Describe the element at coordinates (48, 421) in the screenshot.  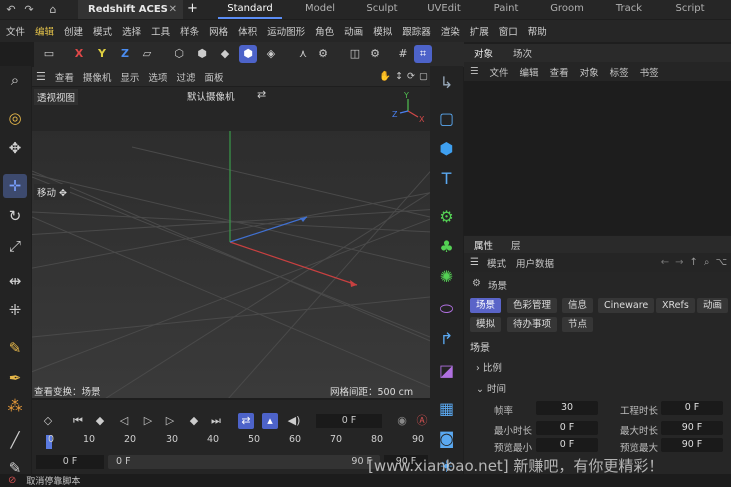
I see `keyframe-icon: ◇` at that location.